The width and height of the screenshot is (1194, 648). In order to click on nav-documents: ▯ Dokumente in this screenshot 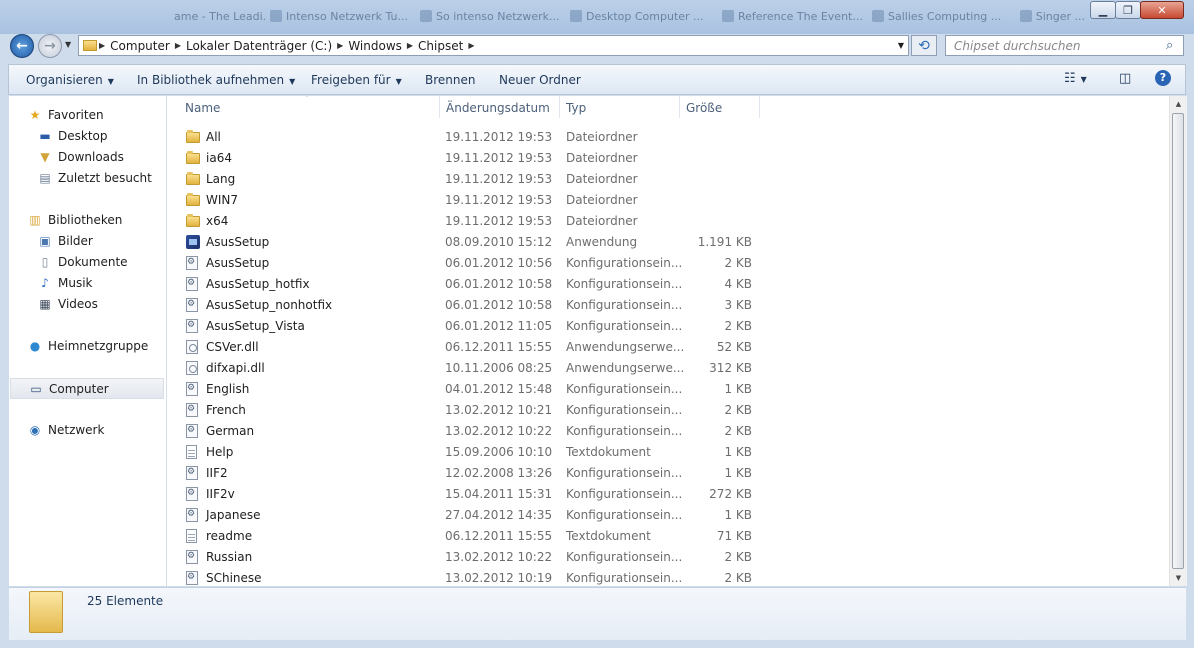, I will do `click(82, 262)`.